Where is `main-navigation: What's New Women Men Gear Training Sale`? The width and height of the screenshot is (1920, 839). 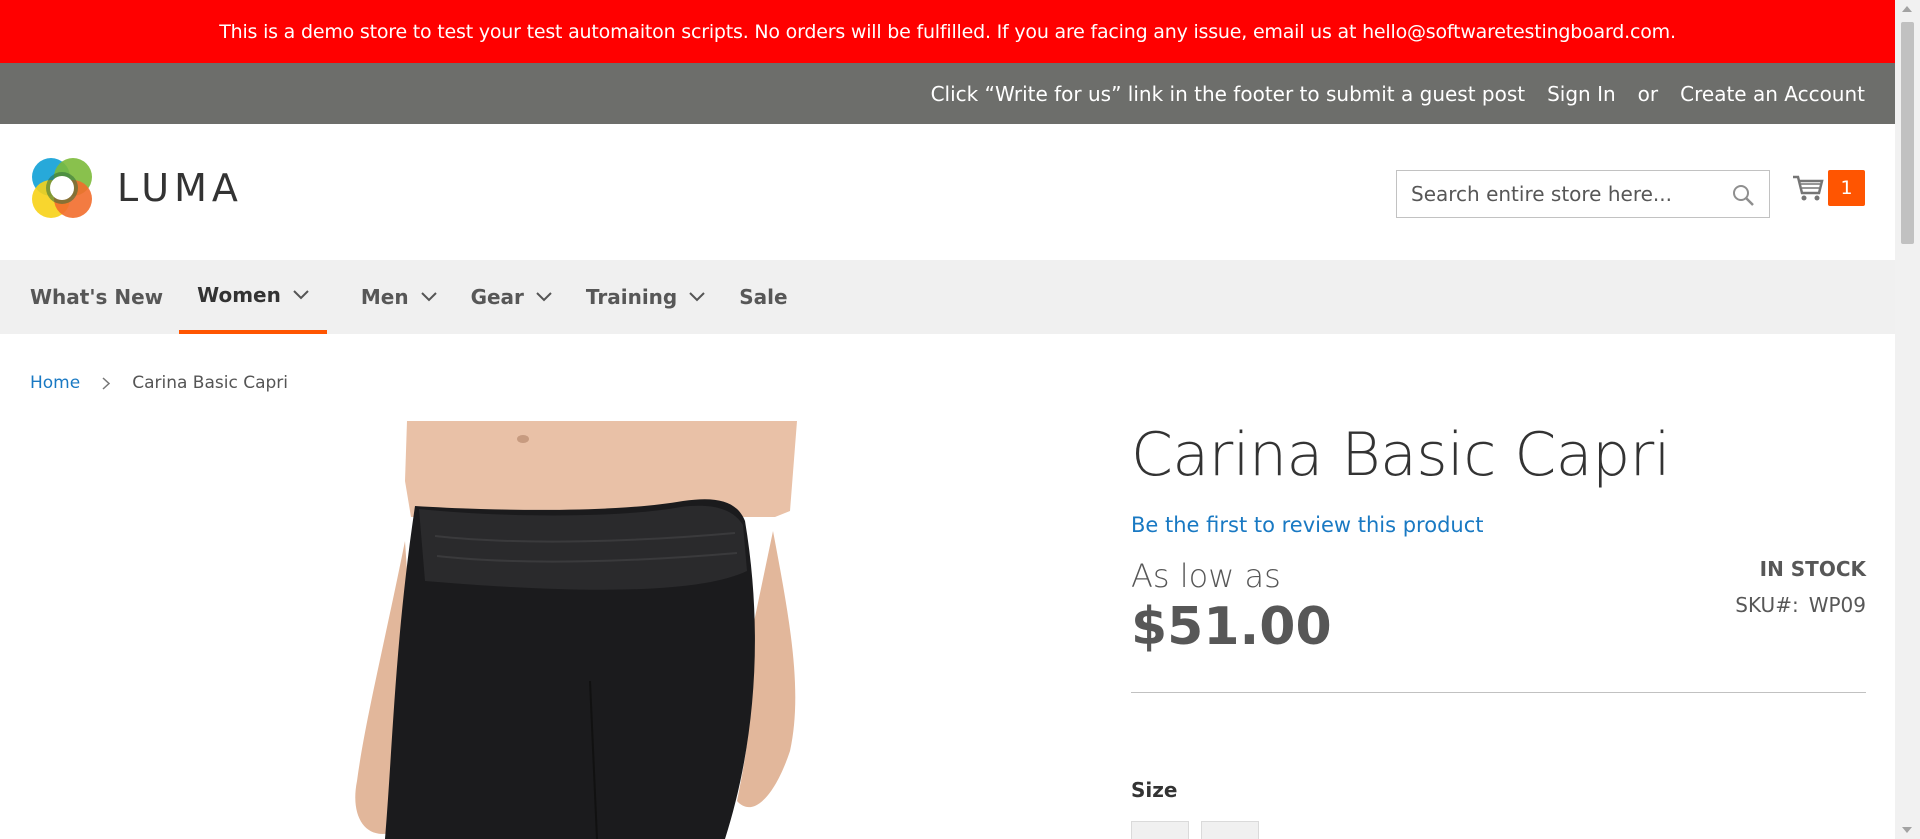 main-navigation: What's New Women Men Gear Training Sale is located at coordinates (947, 297).